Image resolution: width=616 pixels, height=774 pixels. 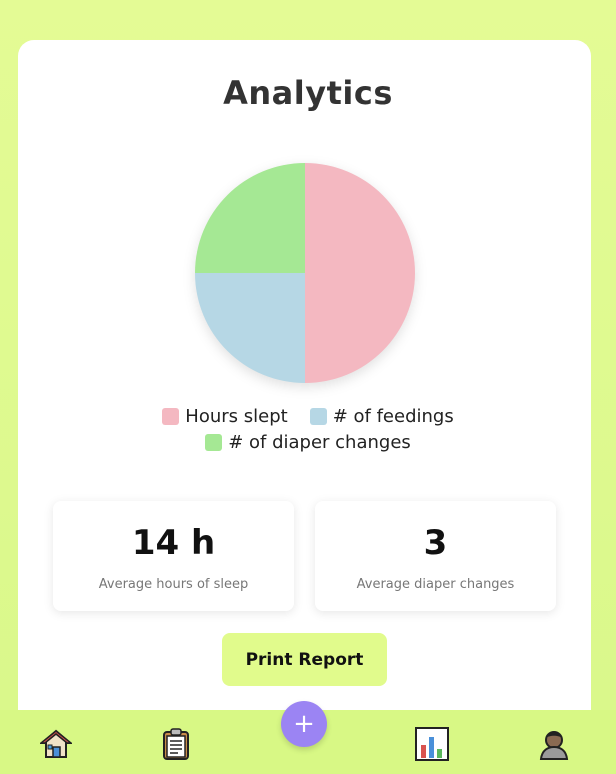 I want to click on stat-card-sleep: 14 h Average hours of sleep, so click(x=173, y=556).